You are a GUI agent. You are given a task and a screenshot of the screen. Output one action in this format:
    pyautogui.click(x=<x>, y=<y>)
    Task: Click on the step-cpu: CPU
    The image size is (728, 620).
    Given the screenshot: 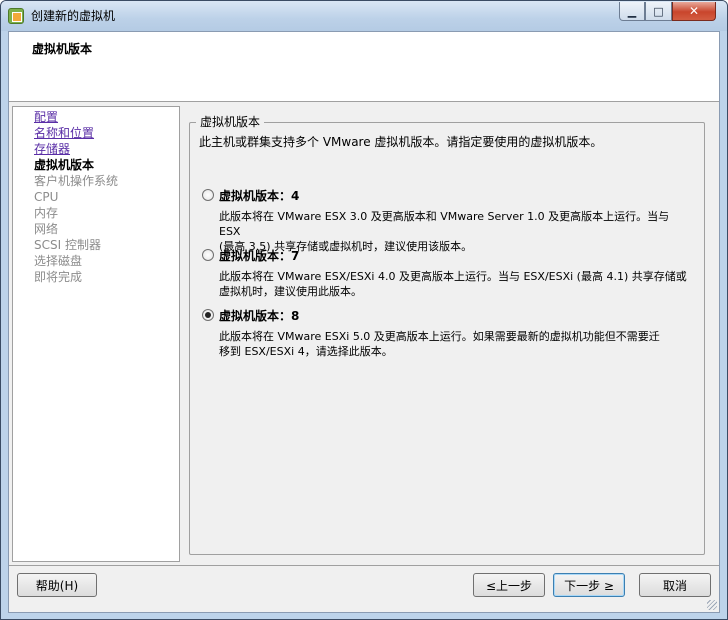 What is the action you would take?
    pyautogui.click(x=46, y=197)
    